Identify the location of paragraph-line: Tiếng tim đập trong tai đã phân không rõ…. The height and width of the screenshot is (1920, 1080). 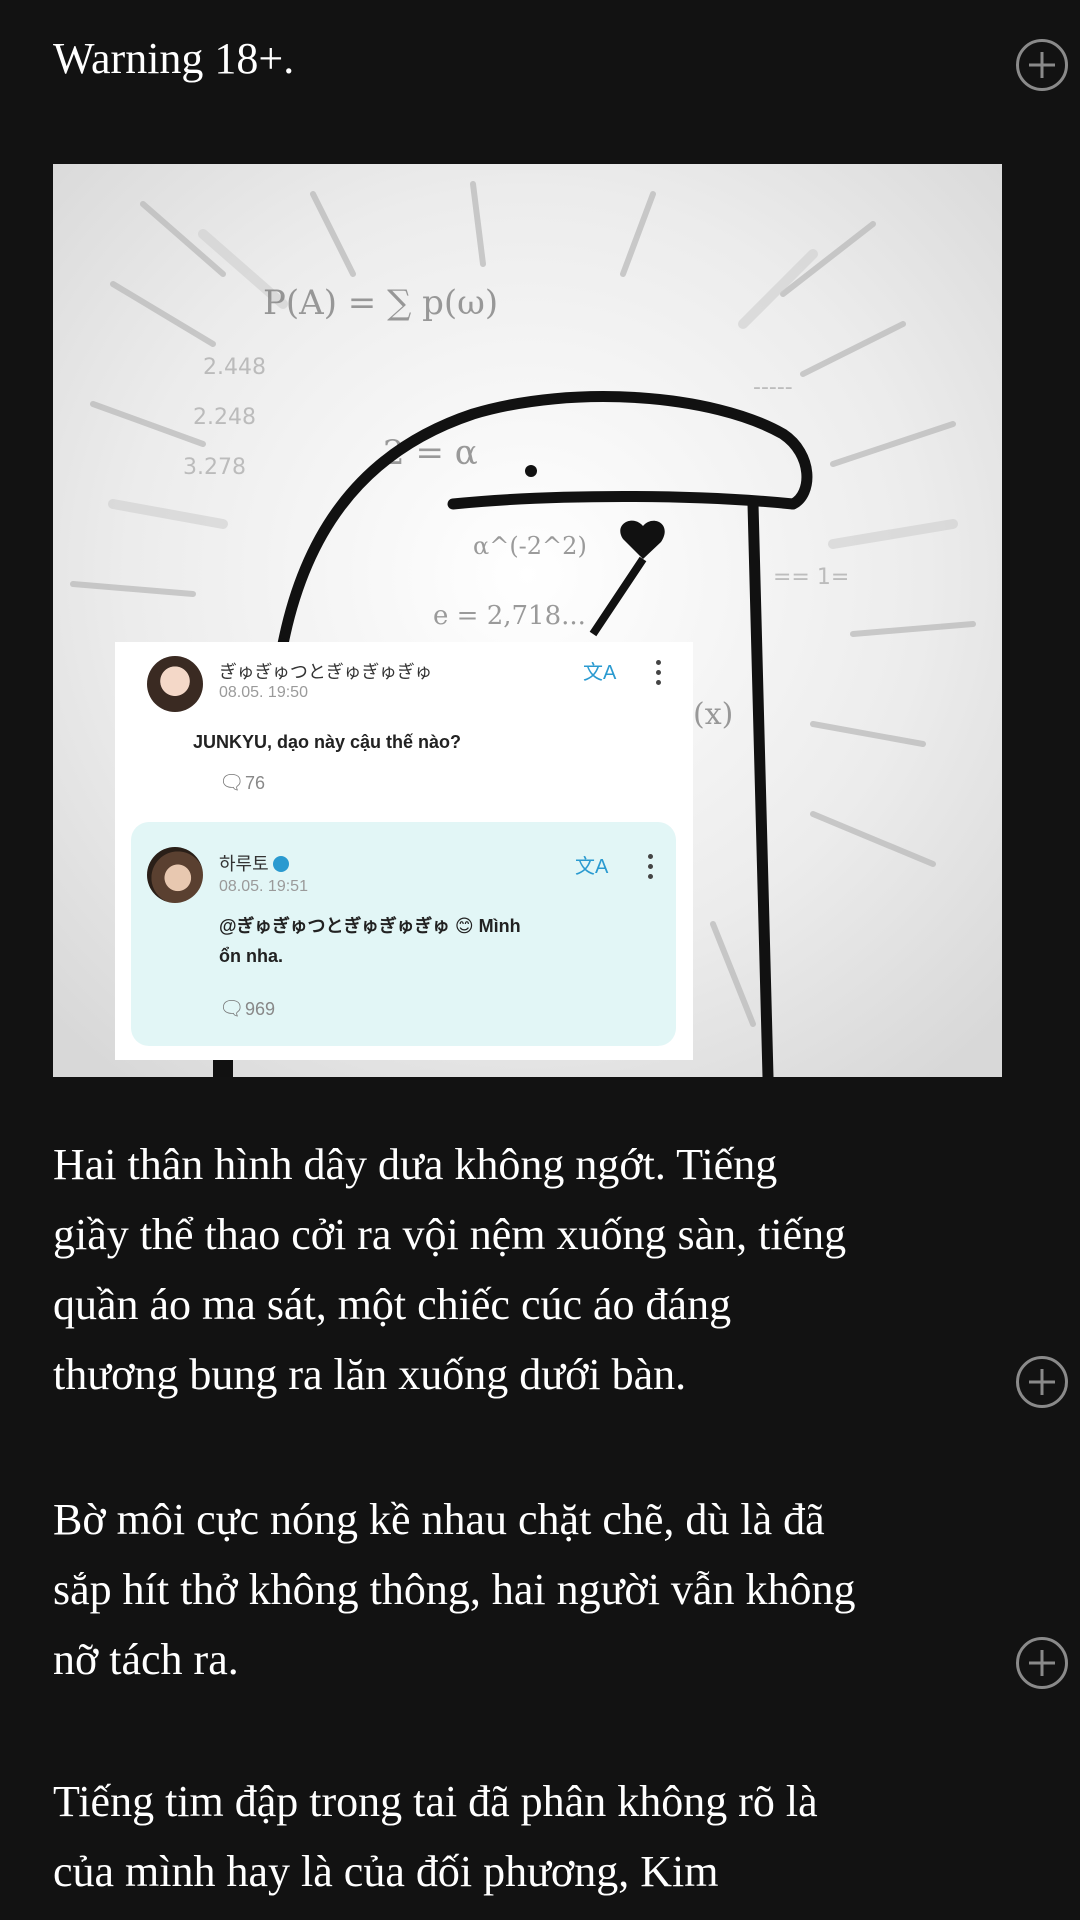
(435, 1801).